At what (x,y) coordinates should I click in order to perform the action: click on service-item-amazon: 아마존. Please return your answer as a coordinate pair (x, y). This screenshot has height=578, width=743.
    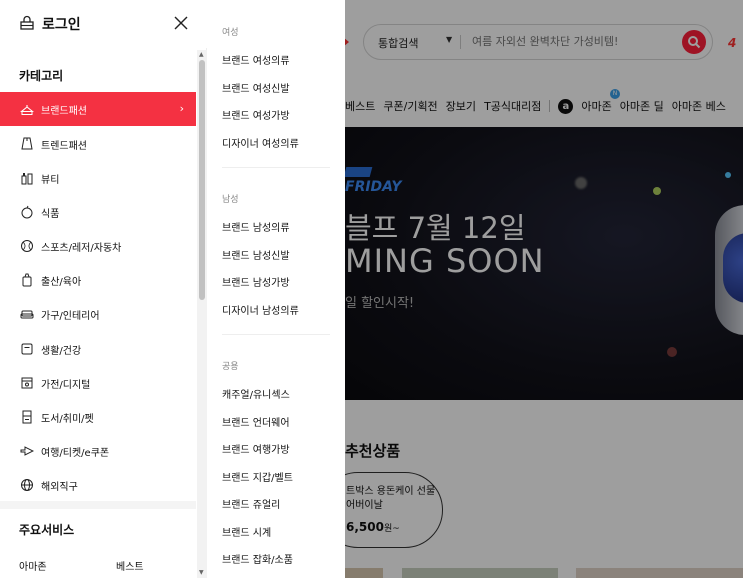
    Looking at the image, I should click on (33, 565).